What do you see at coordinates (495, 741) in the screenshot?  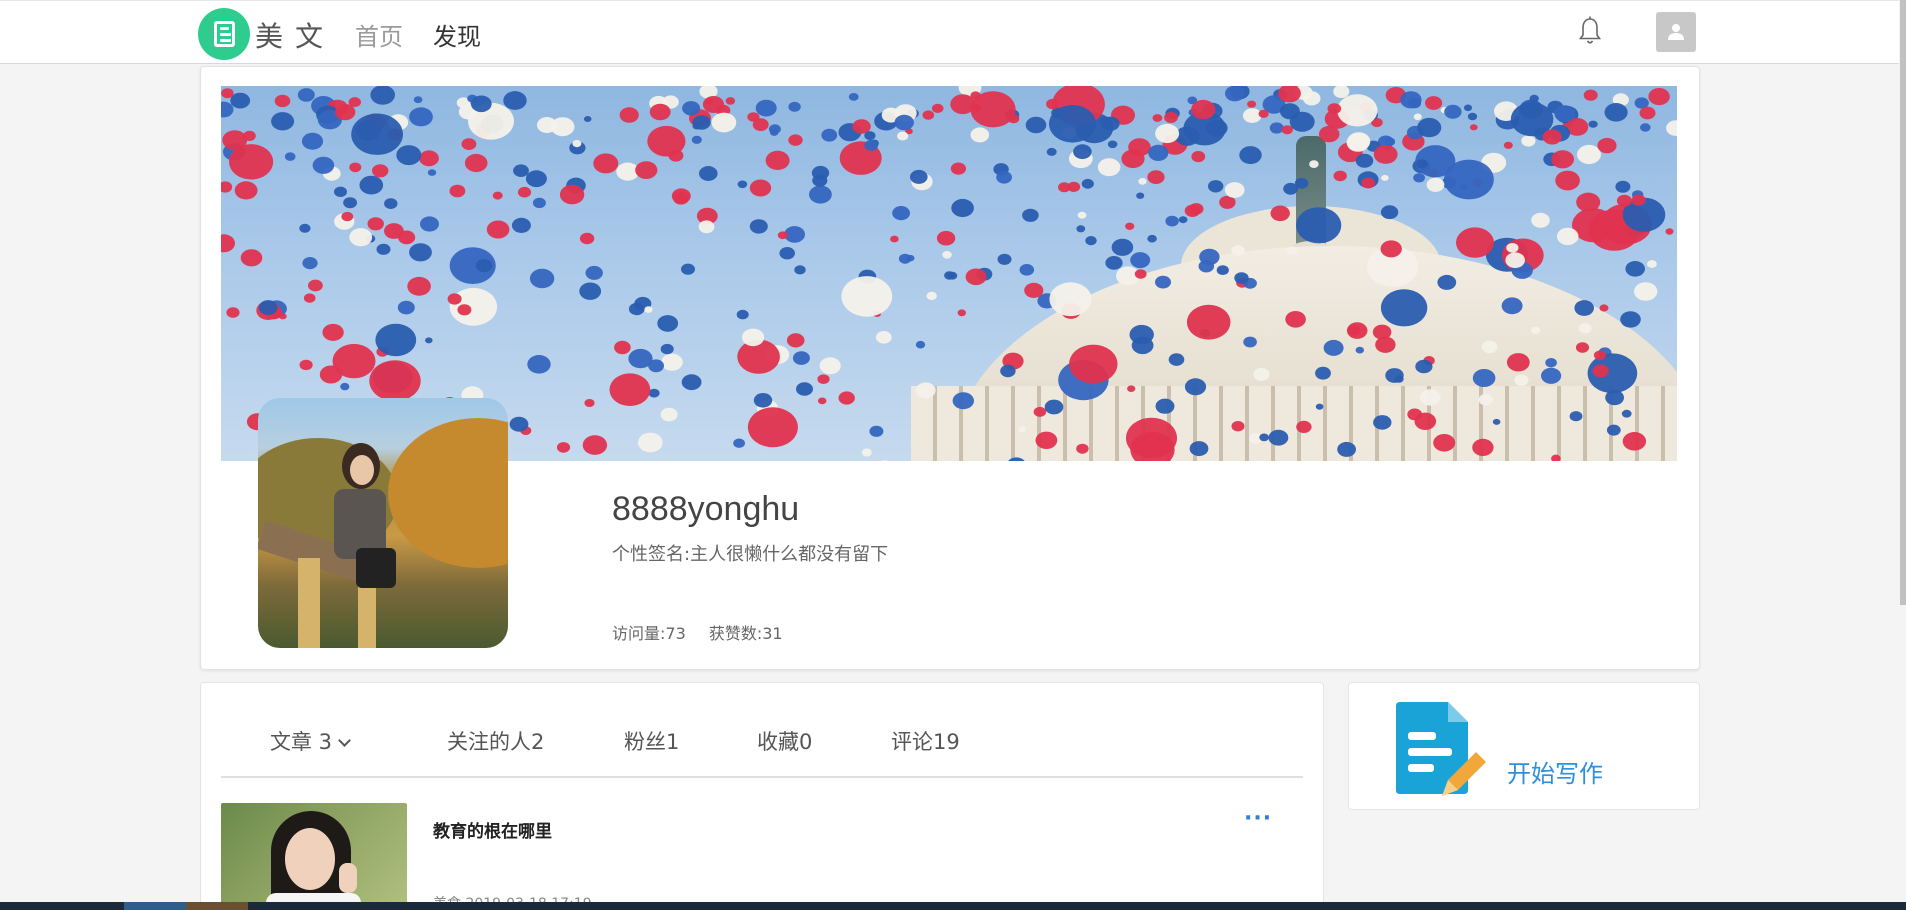 I see `tab-following: 关注的人2` at bounding box center [495, 741].